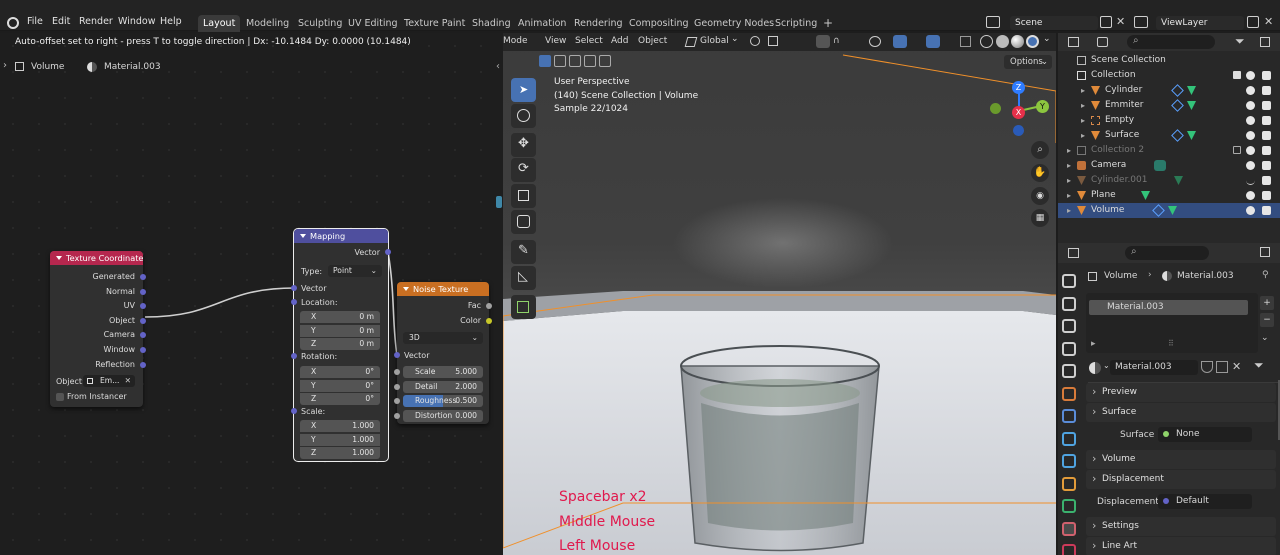 The width and height of the screenshot is (1280, 555). I want to click on measure-tool: ◺, so click(523, 278).